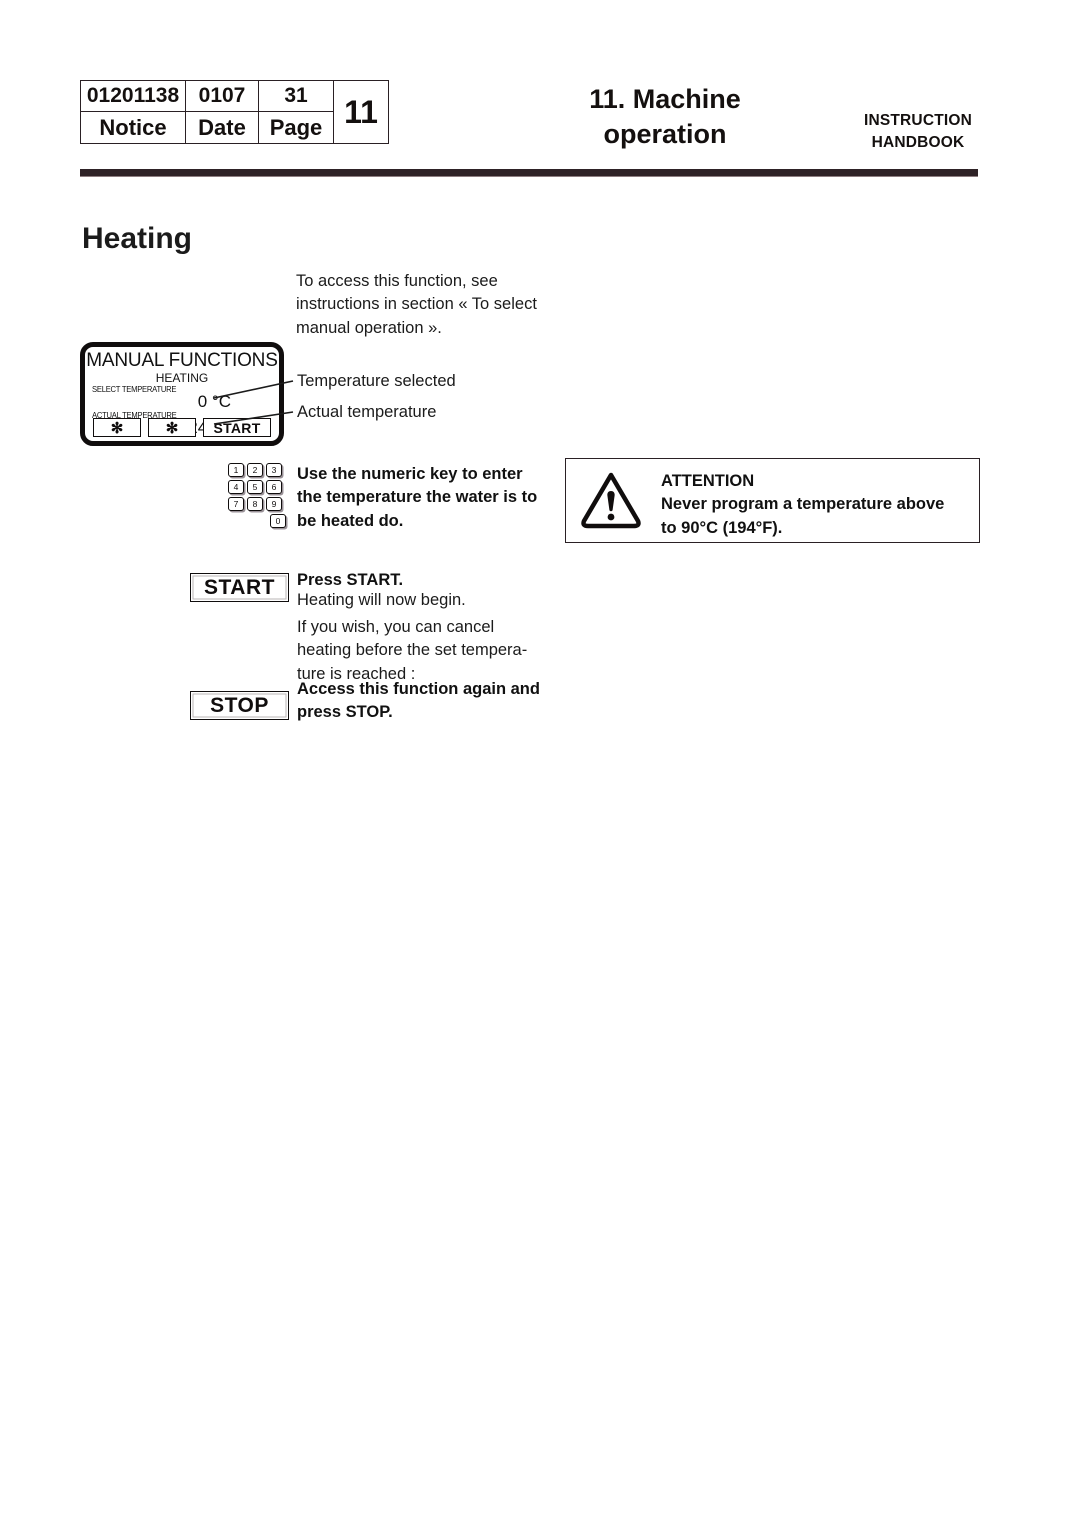  What do you see at coordinates (350, 580) in the screenshot?
I see `start-instruction-heading: Press START.` at bounding box center [350, 580].